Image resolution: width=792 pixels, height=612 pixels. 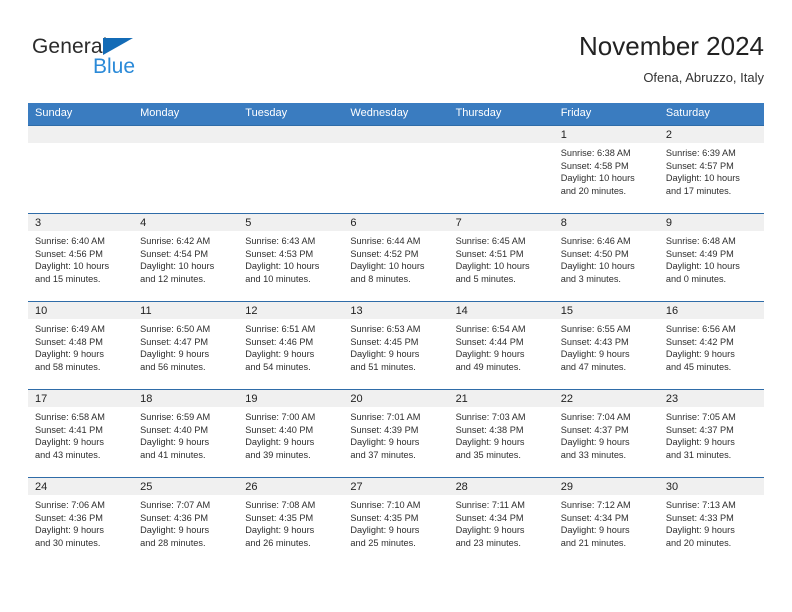 I want to click on day-info-line: Sunrise: 6:56 AM, so click(x=700, y=329).